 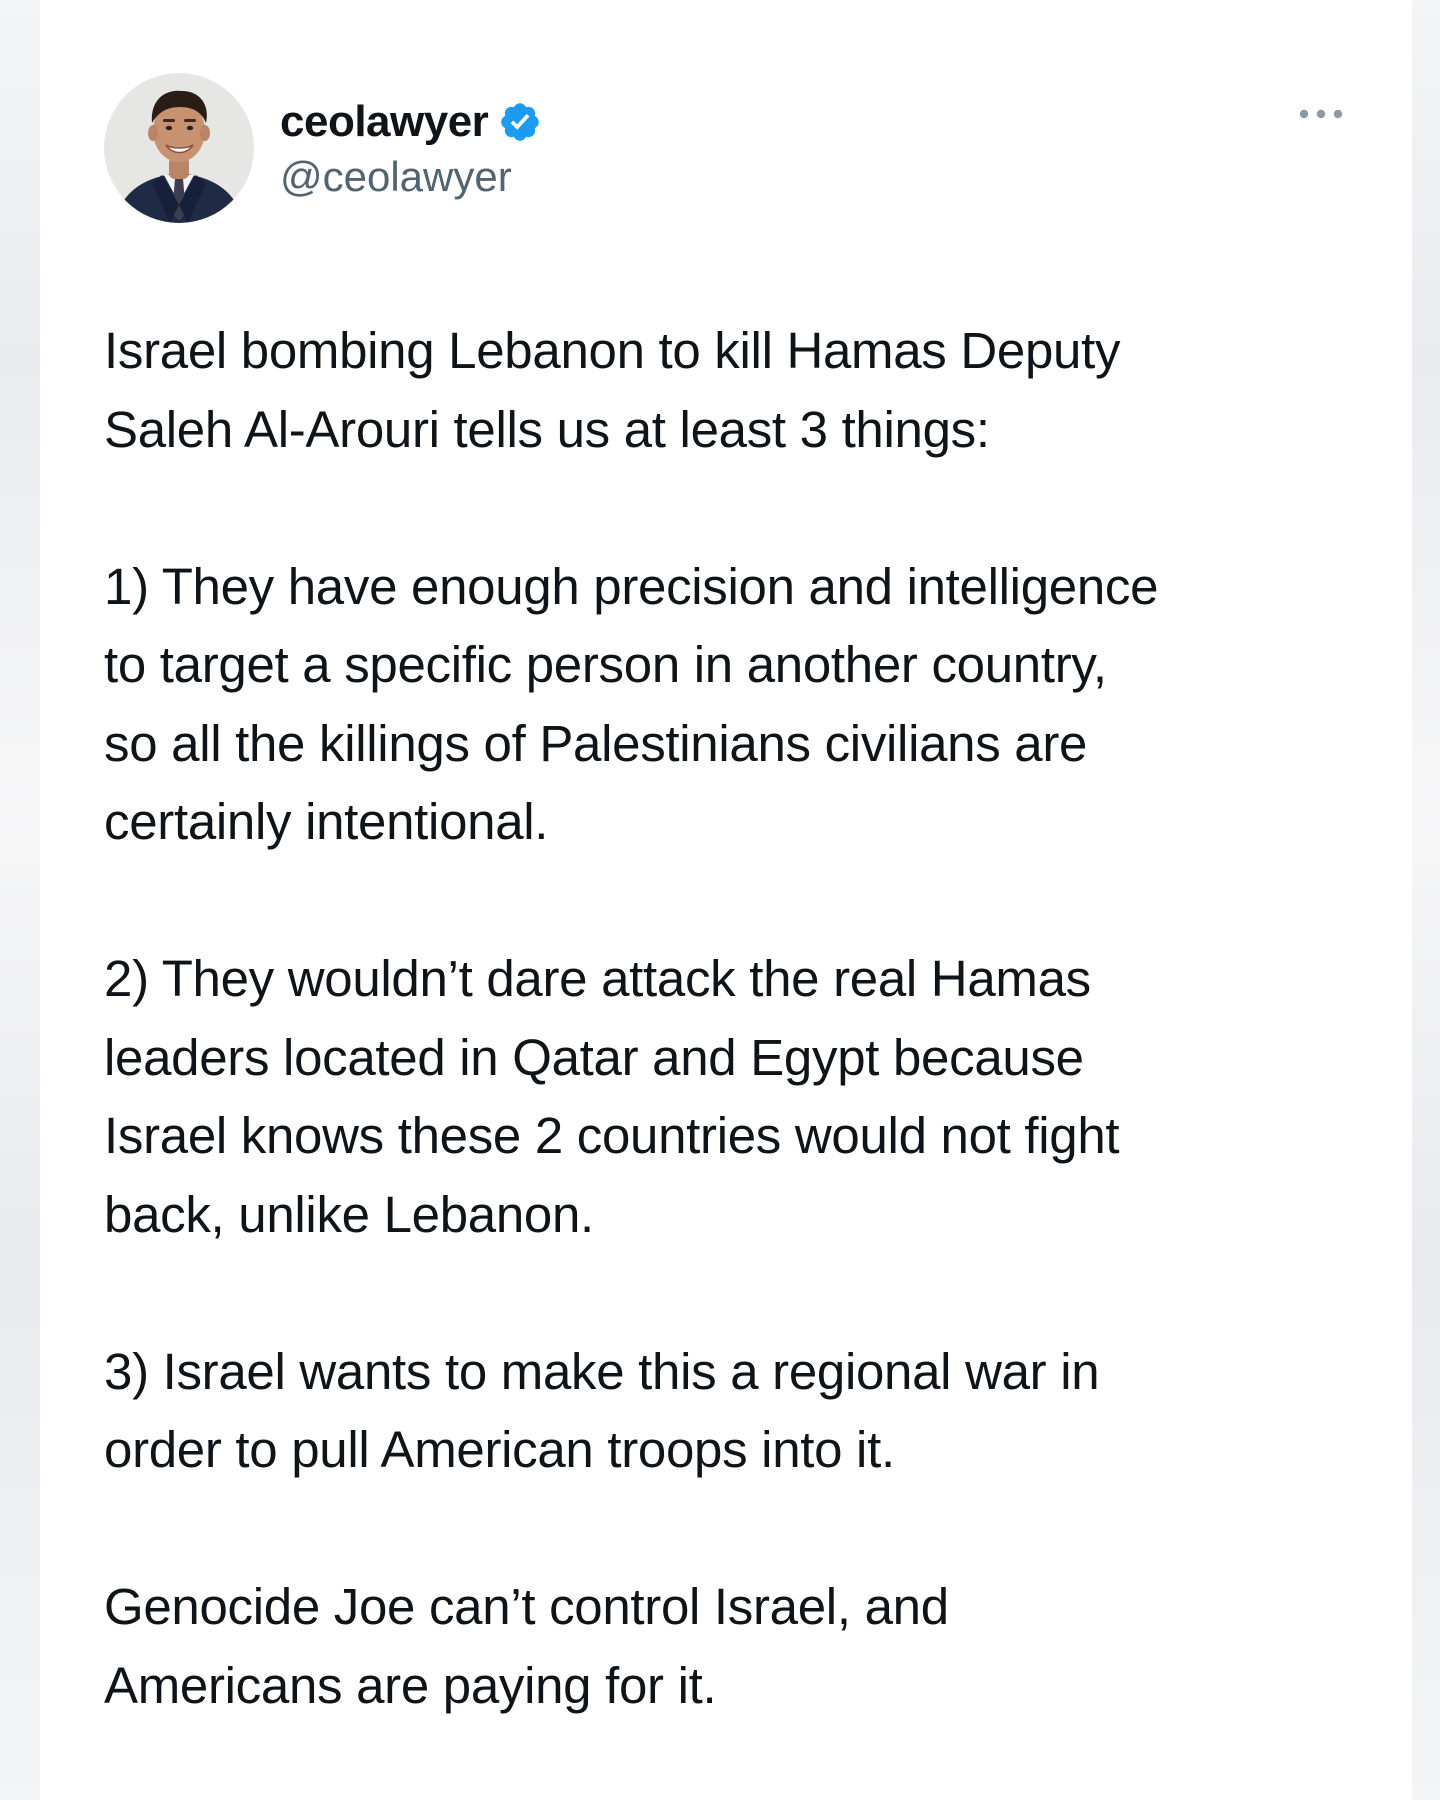 I want to click on display-name: ceolawyer, so click(x=384, y=122).